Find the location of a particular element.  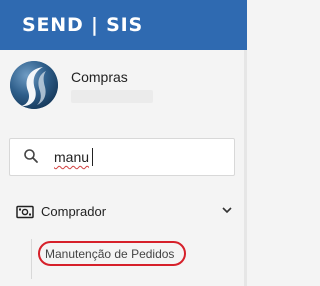

sidebar-edge is located at coordinates (245, 168).